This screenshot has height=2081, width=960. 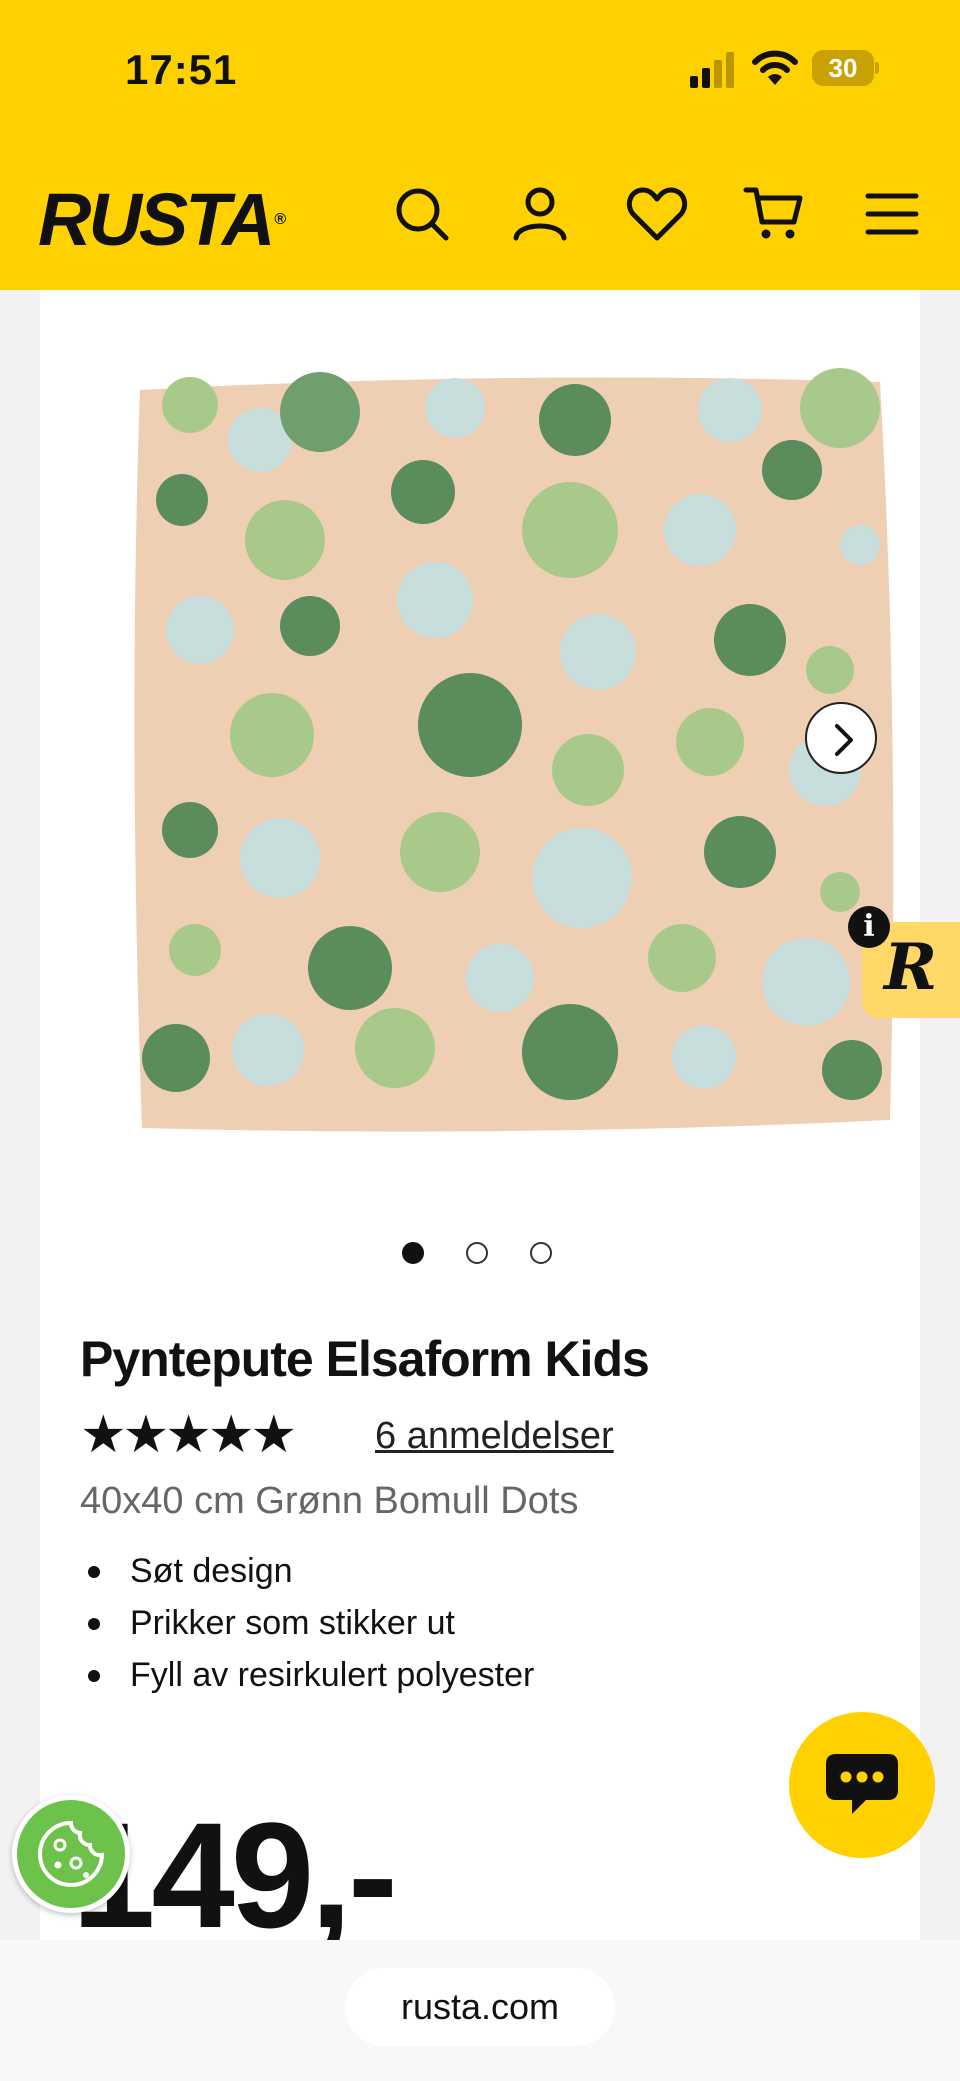 What do you see at coordinates (844, 740) in the screenshot?
I see `chevron-right-icon` at bounding box center [844, 740].